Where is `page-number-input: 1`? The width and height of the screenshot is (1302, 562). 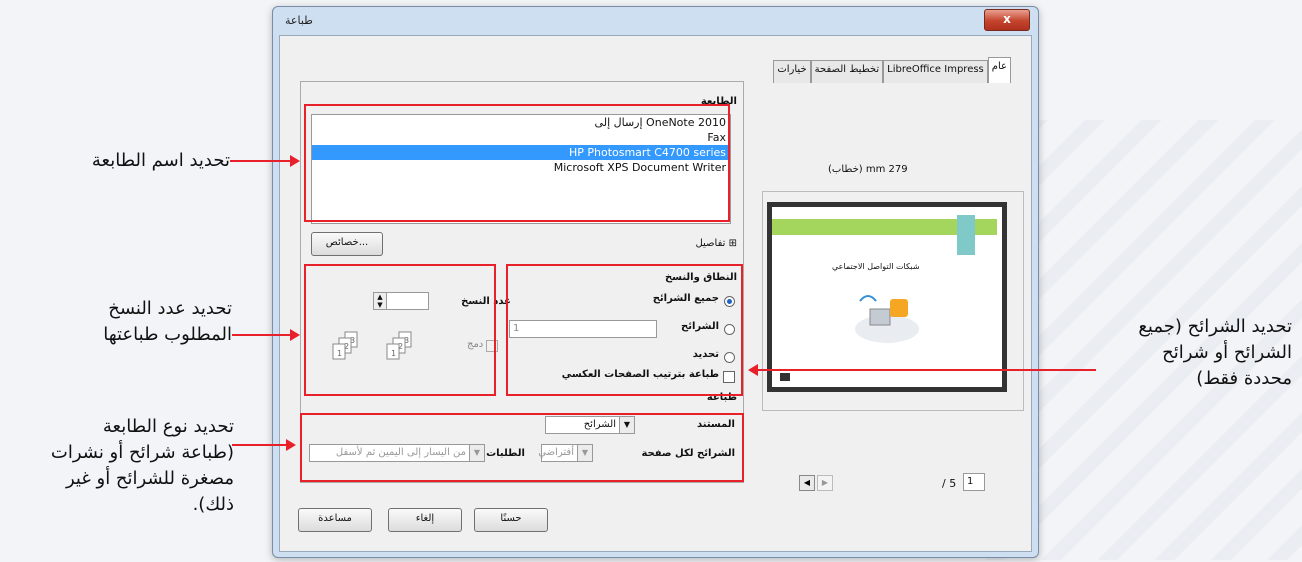 page-number-input: 1 is located at coordinates (974, 482).